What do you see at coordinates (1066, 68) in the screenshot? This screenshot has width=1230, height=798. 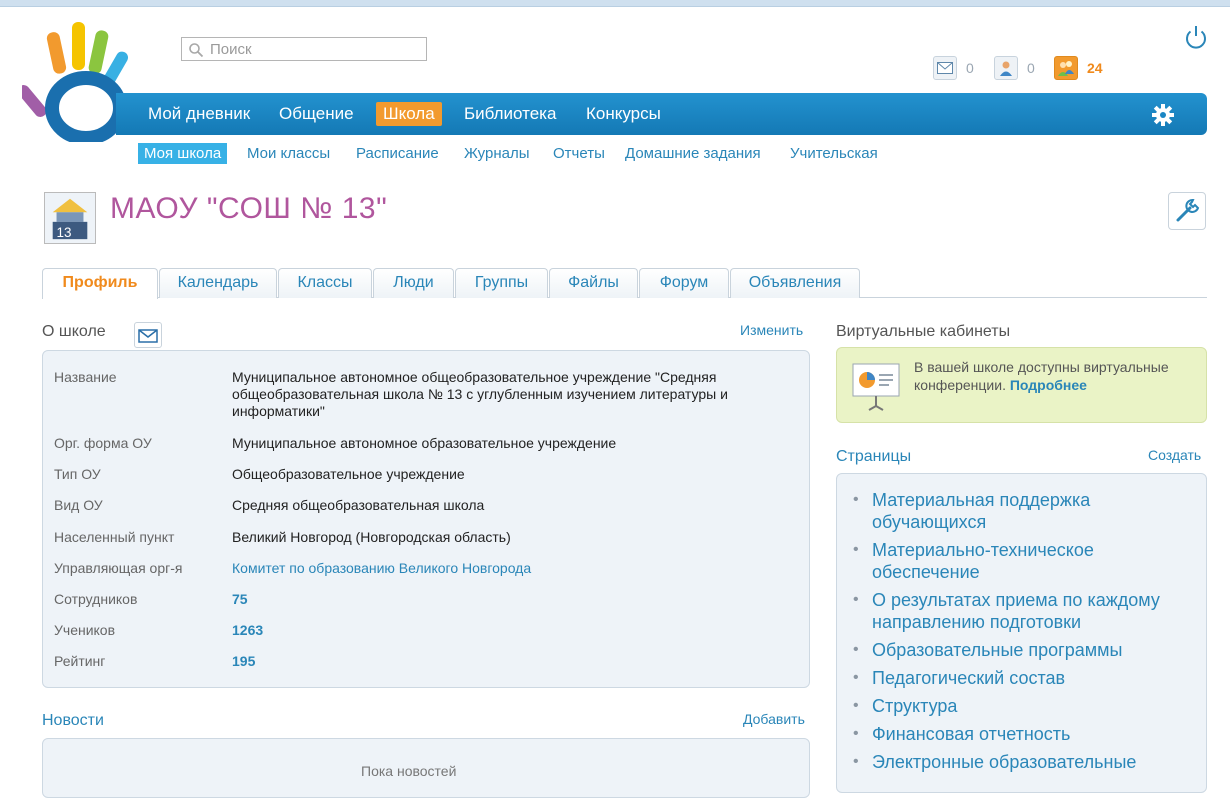 I see `people-icon` at bounding box center [1066, 68].